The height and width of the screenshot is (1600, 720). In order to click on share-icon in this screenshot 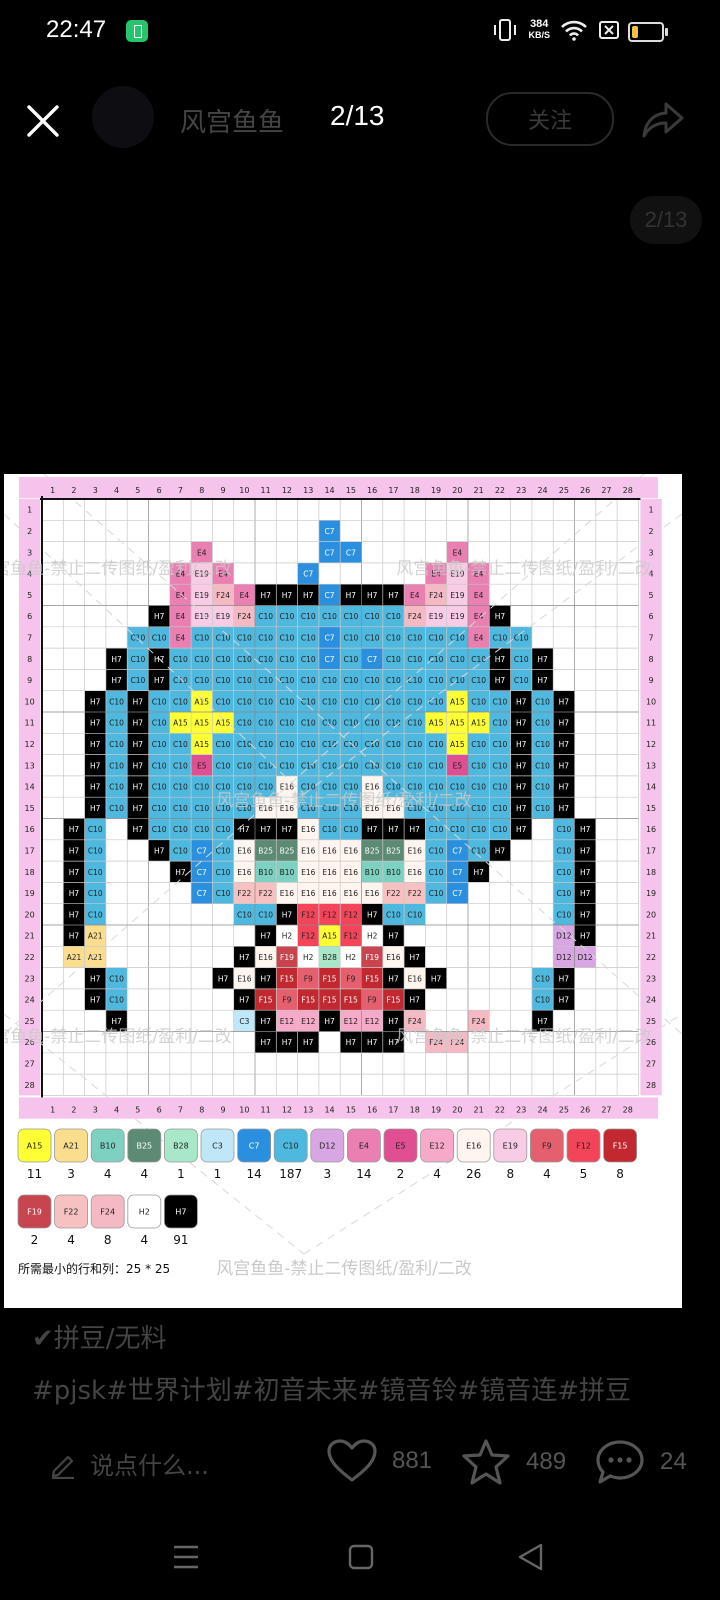, I will do `click(663, 120)`.